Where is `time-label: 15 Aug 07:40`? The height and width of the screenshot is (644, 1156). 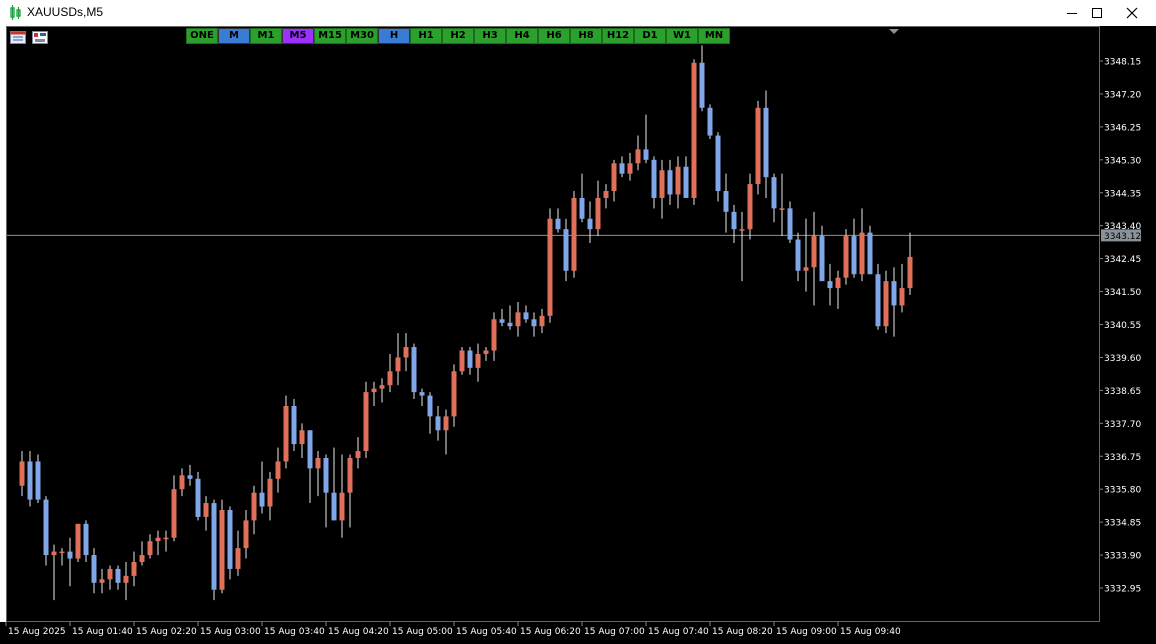 time-label: 15 Aug 07:40 is located at coordinates (678, 632).